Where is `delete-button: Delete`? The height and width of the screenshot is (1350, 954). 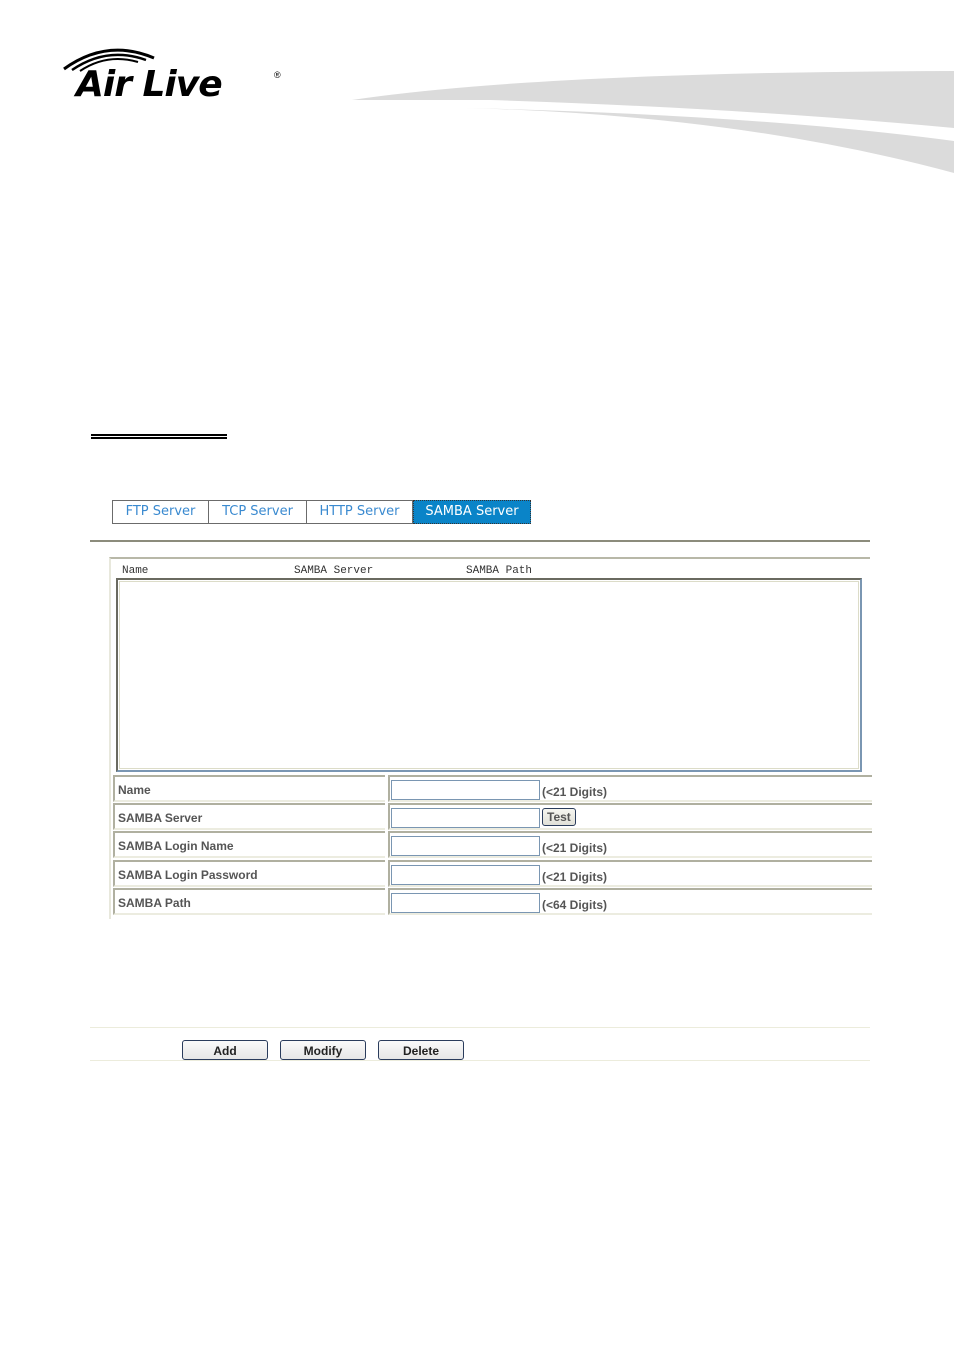
delete-button: Delete is located at coordinates (421, 1050).